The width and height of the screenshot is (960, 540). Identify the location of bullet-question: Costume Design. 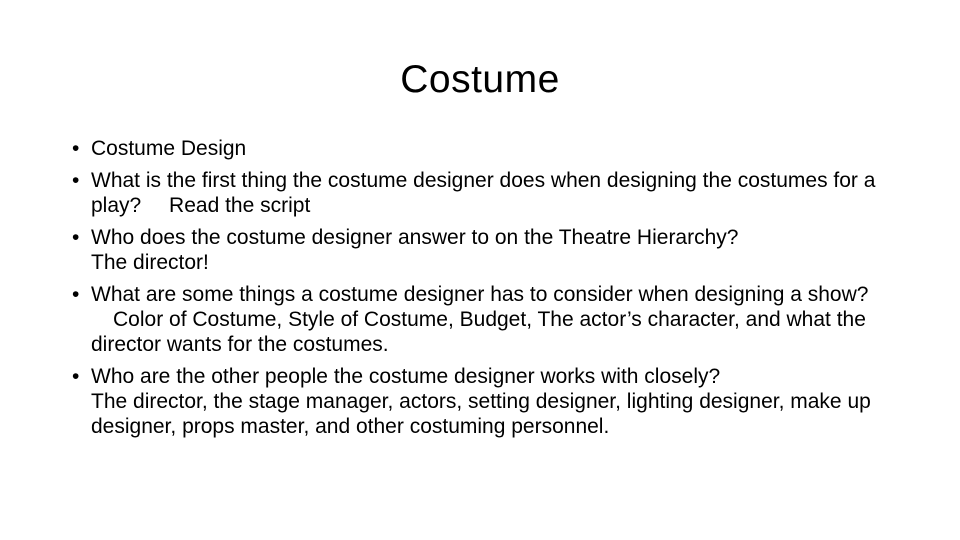
(169, 148).